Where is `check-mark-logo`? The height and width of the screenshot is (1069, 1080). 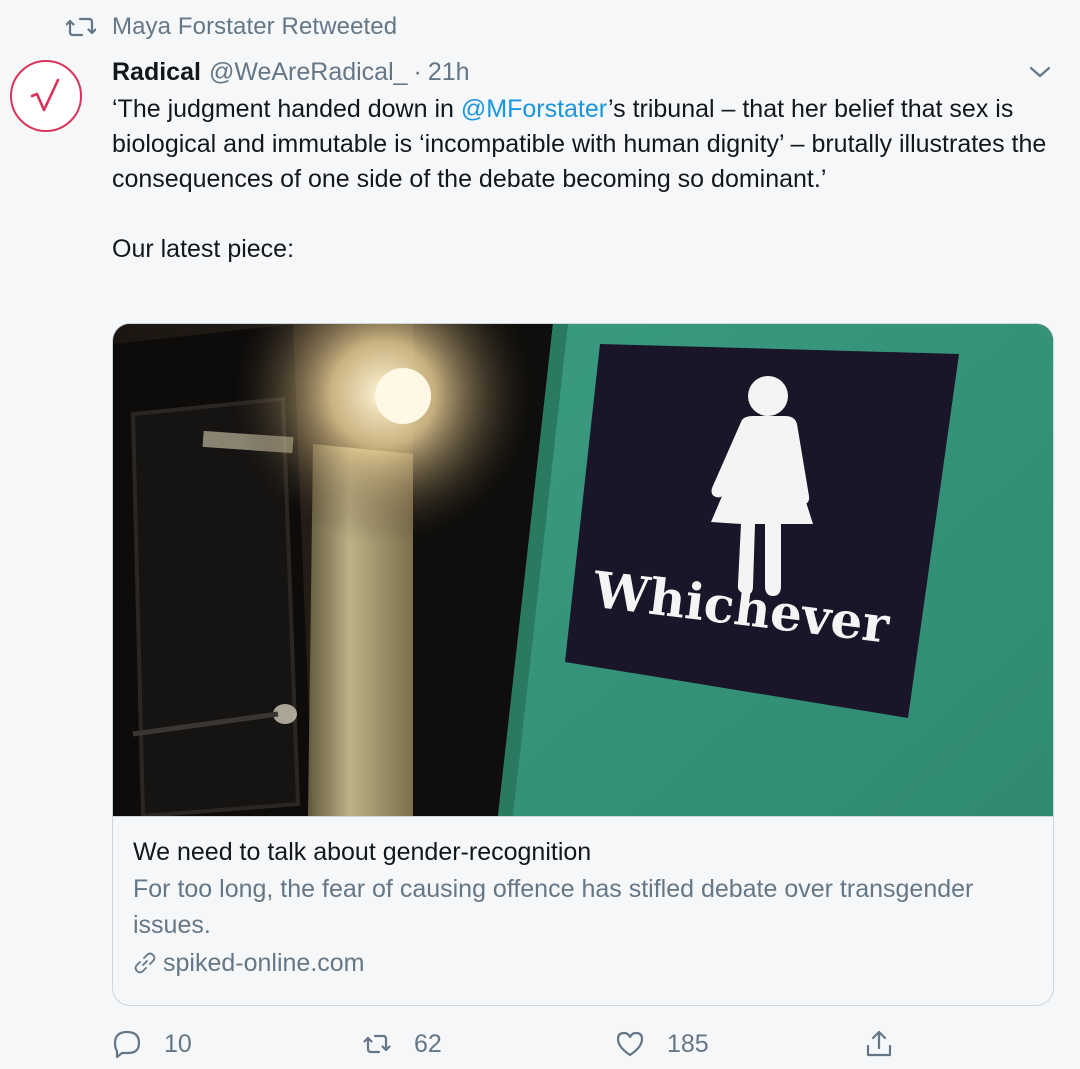 check-mark-logo is located at coordinates (45, 95).